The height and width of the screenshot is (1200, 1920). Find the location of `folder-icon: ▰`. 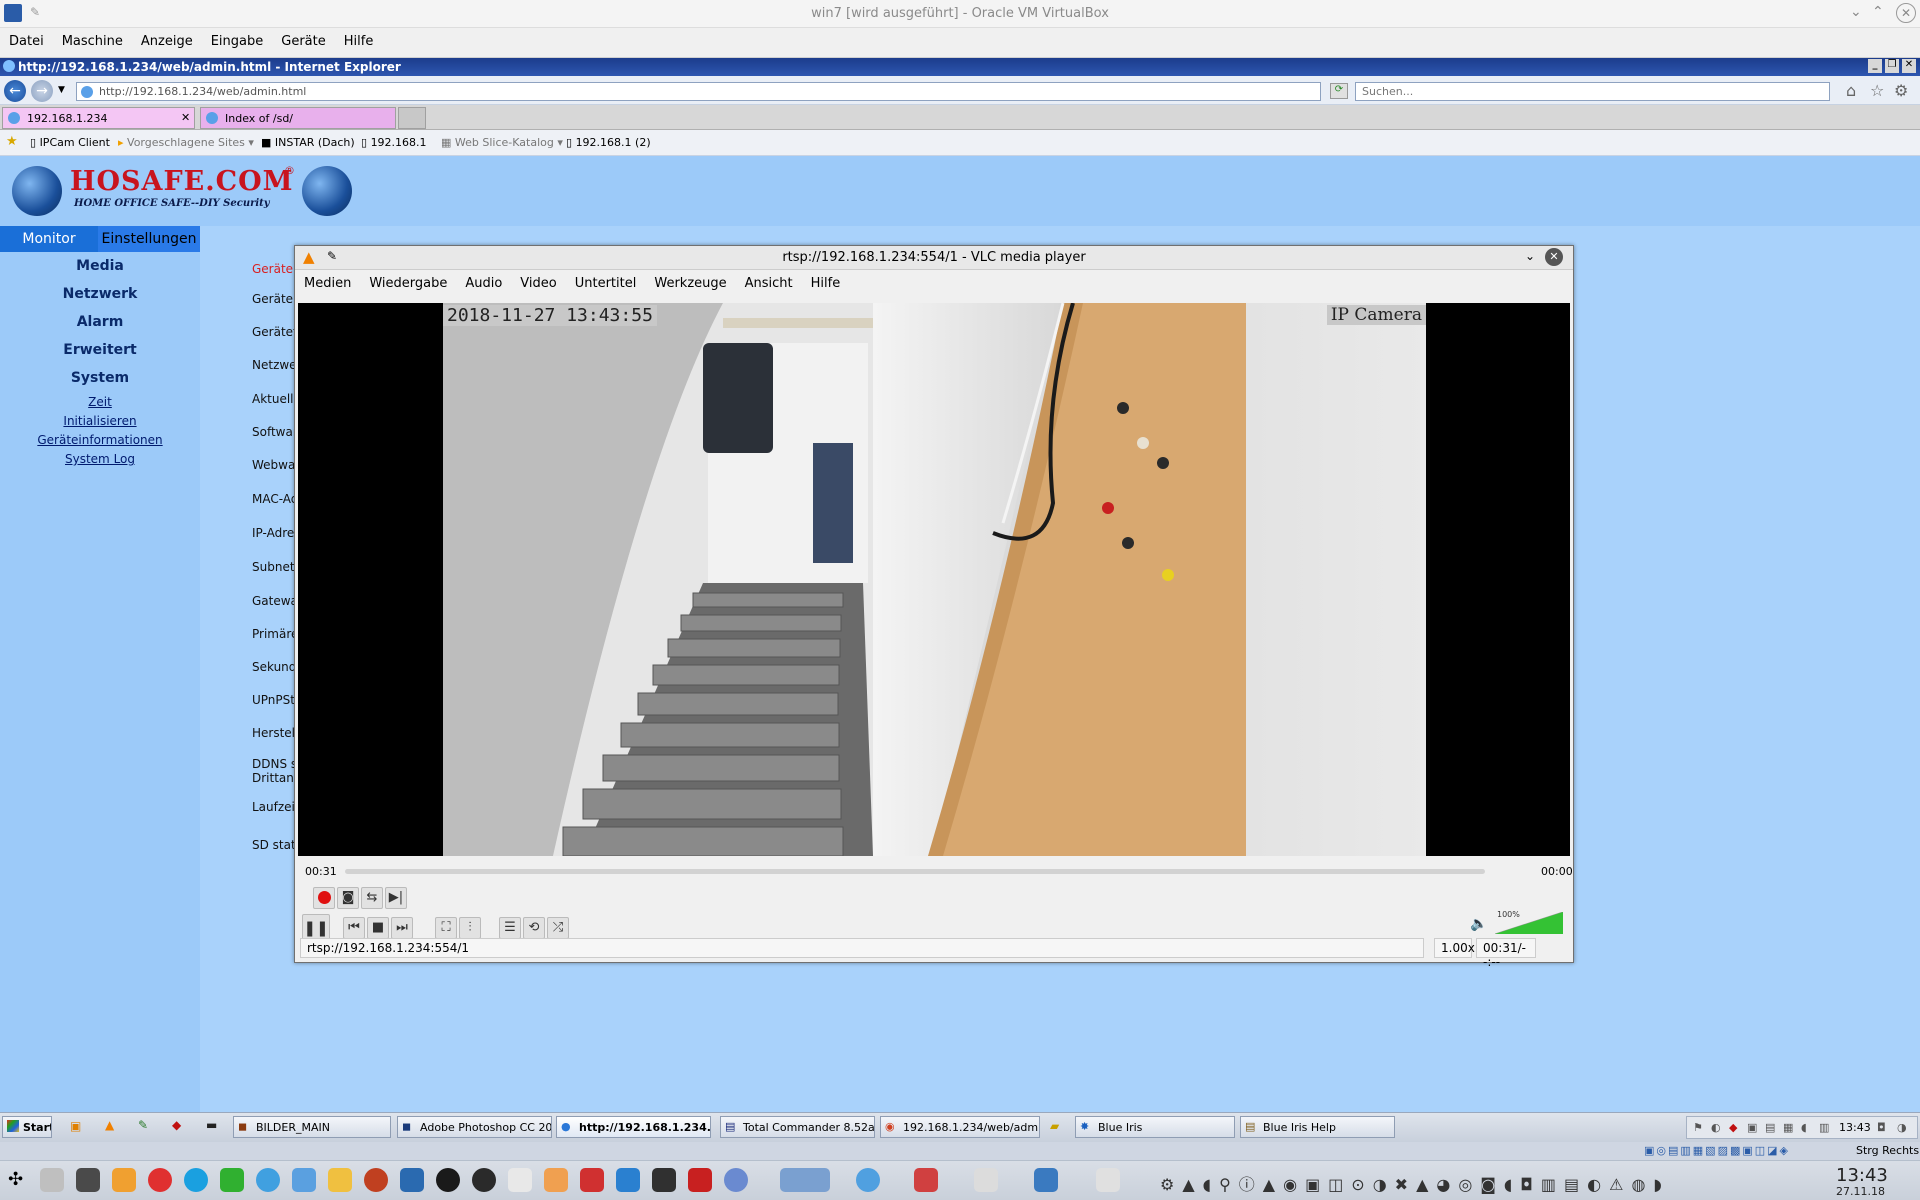

folder-icon: ▰ is located at coordinates (1054, 1126).